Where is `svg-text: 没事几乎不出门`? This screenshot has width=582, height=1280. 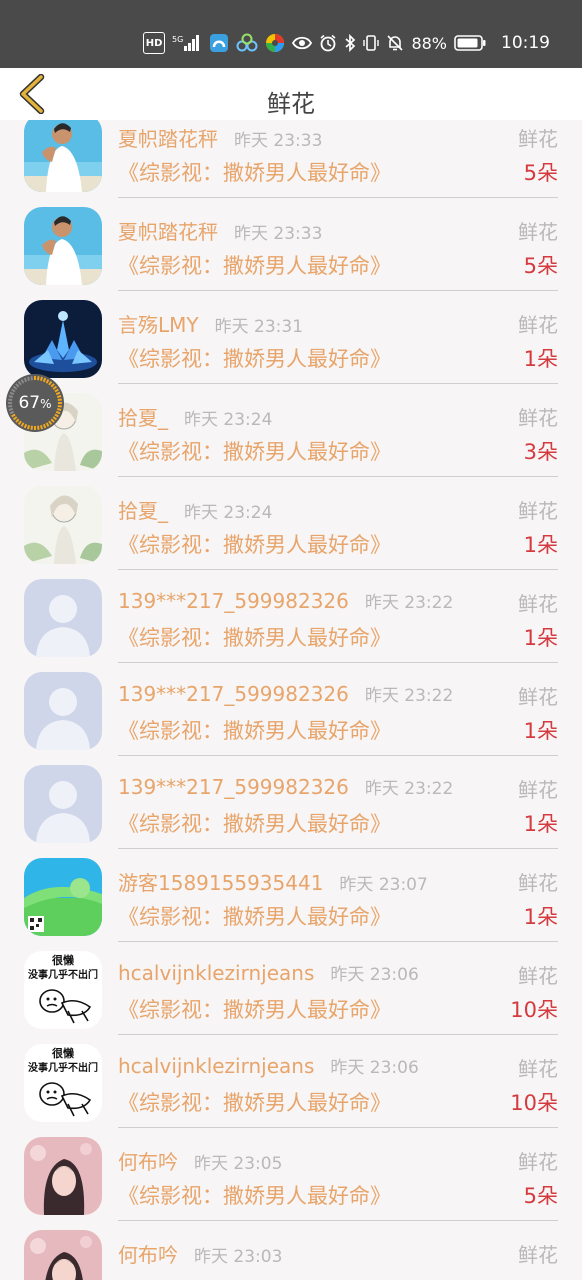
svg-text: 没事几乎不出门 is located at coordinates (63, 1067).